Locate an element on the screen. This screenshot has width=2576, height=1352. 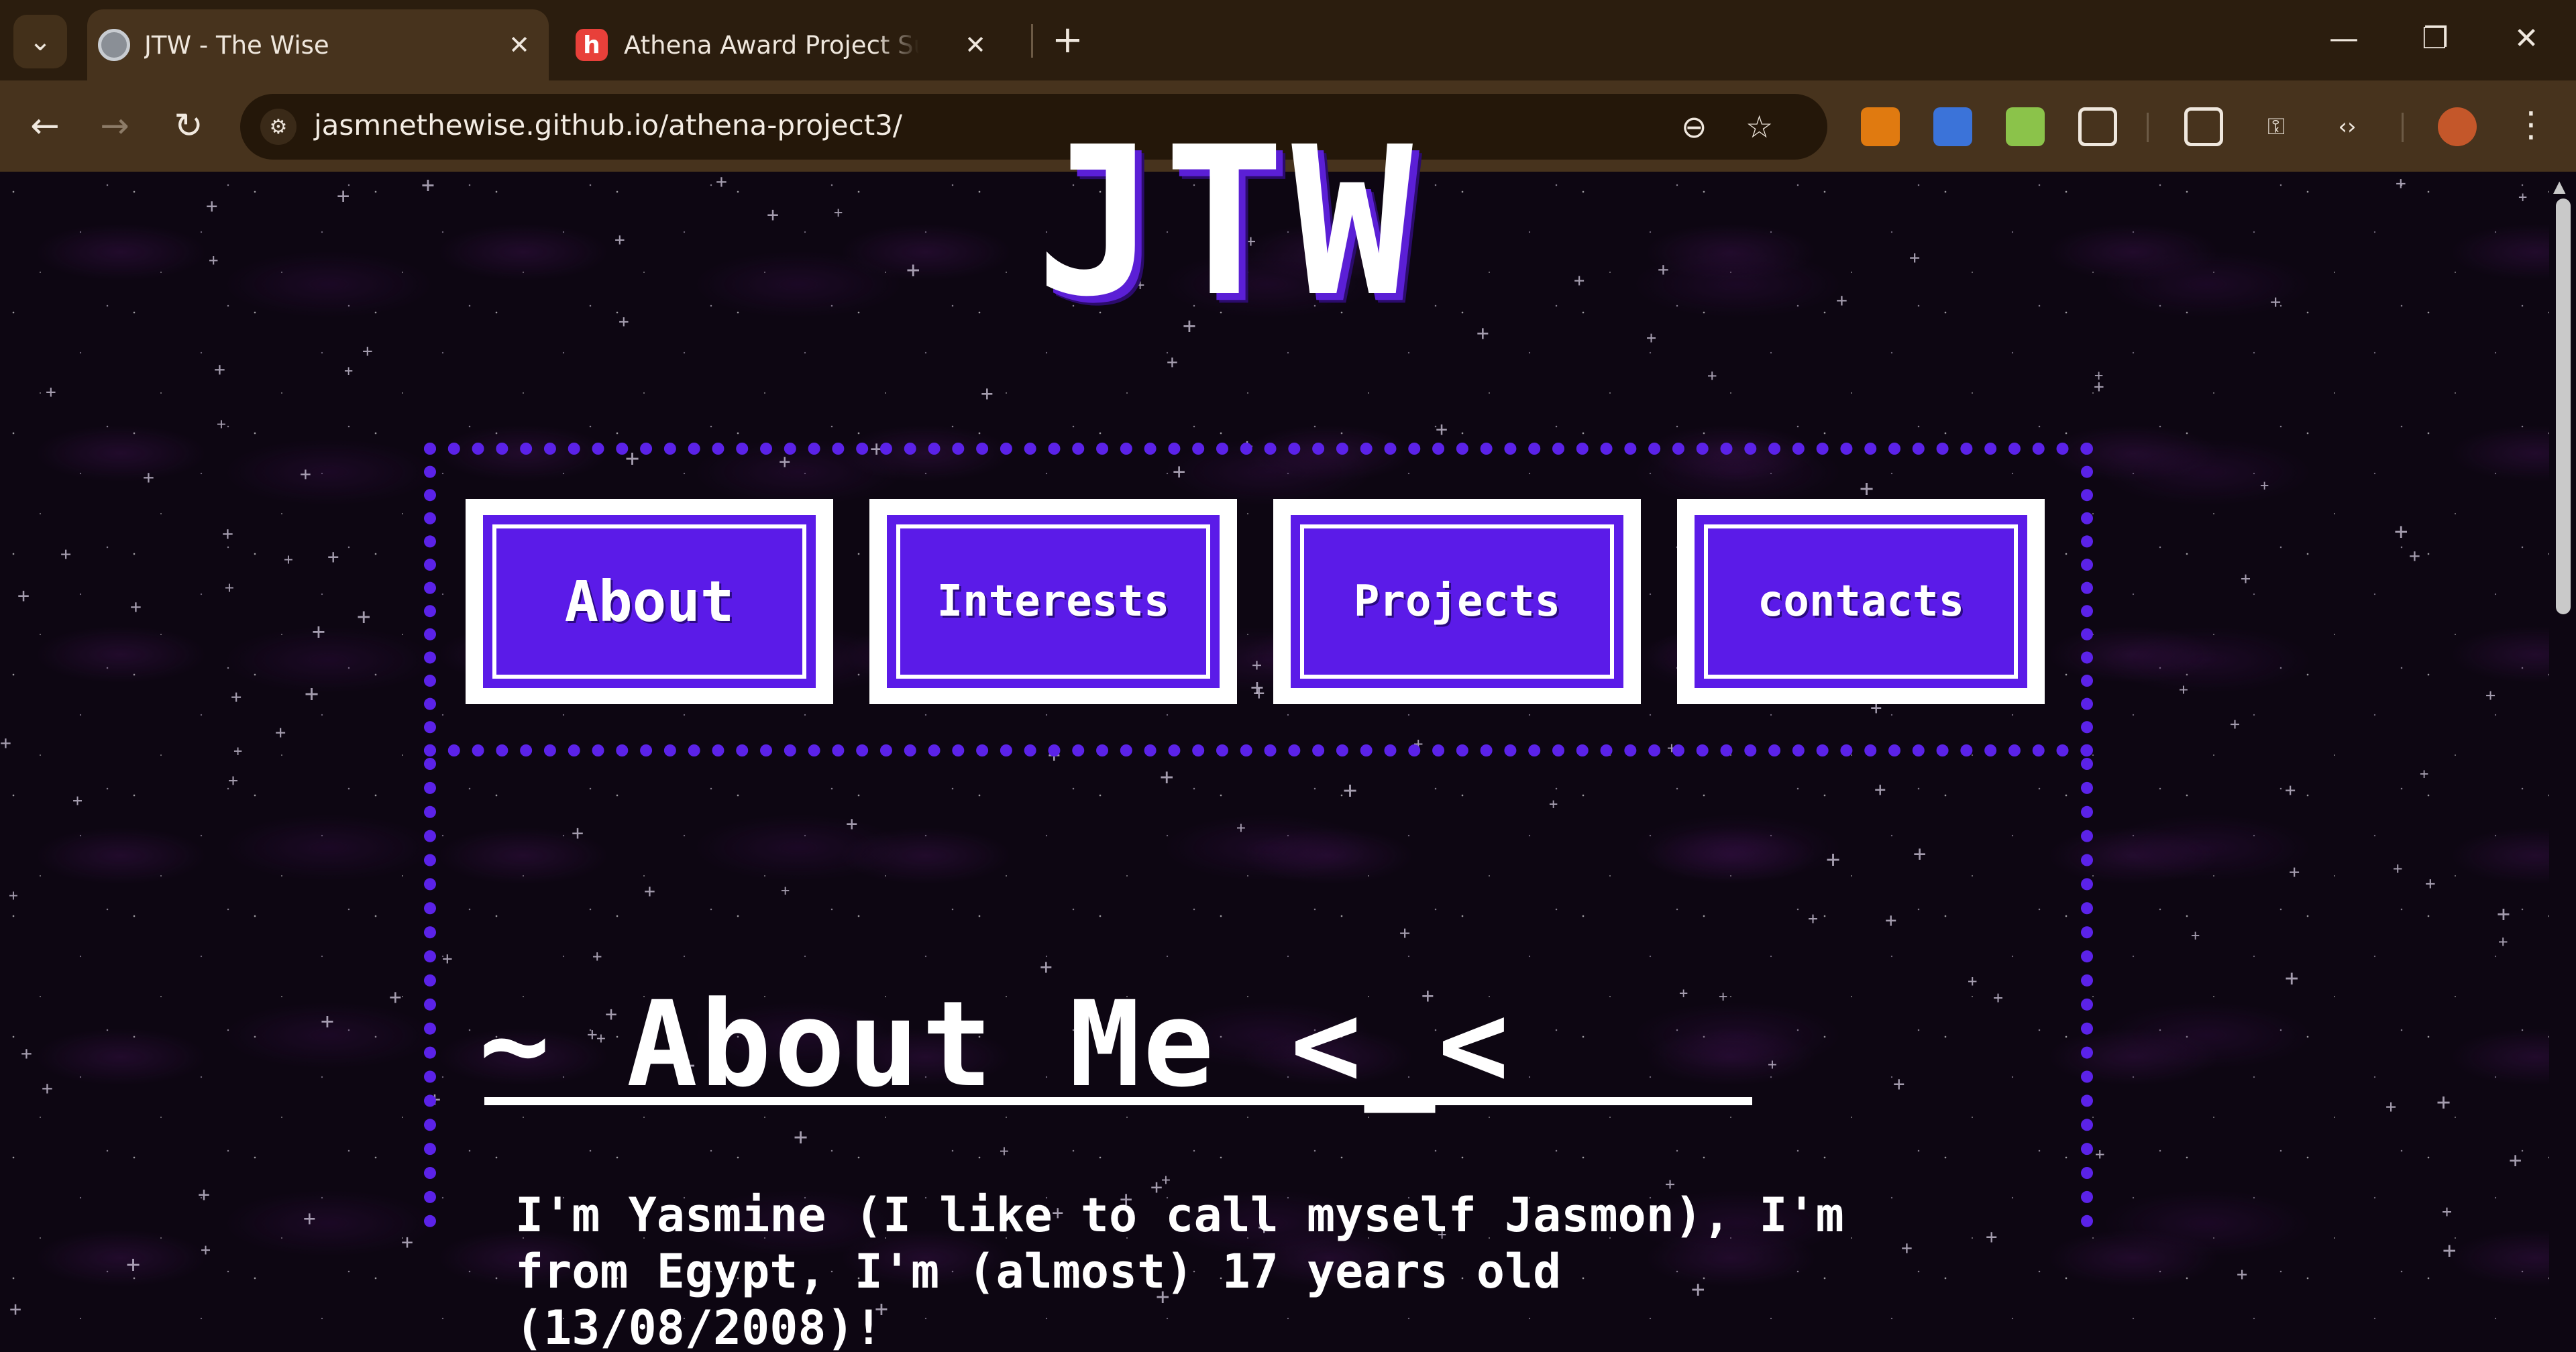
forward-button: → is located at coordinates (114, 126).